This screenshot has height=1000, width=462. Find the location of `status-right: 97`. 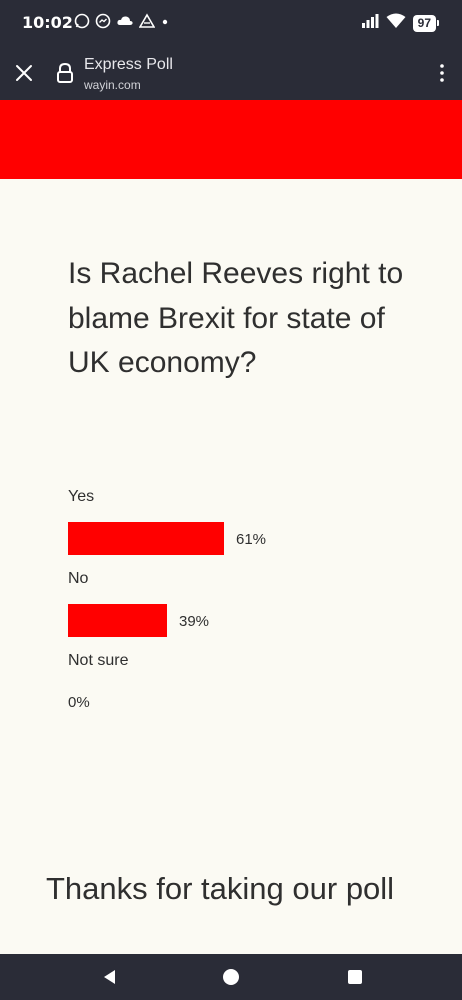

status-right: 97 is located at coordinates (400, 23).